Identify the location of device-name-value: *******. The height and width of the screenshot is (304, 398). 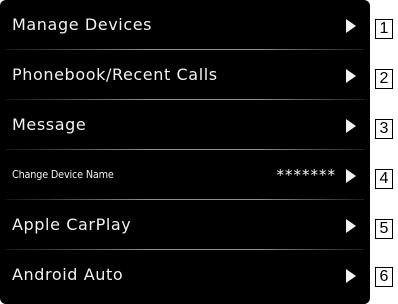
(306, 175).